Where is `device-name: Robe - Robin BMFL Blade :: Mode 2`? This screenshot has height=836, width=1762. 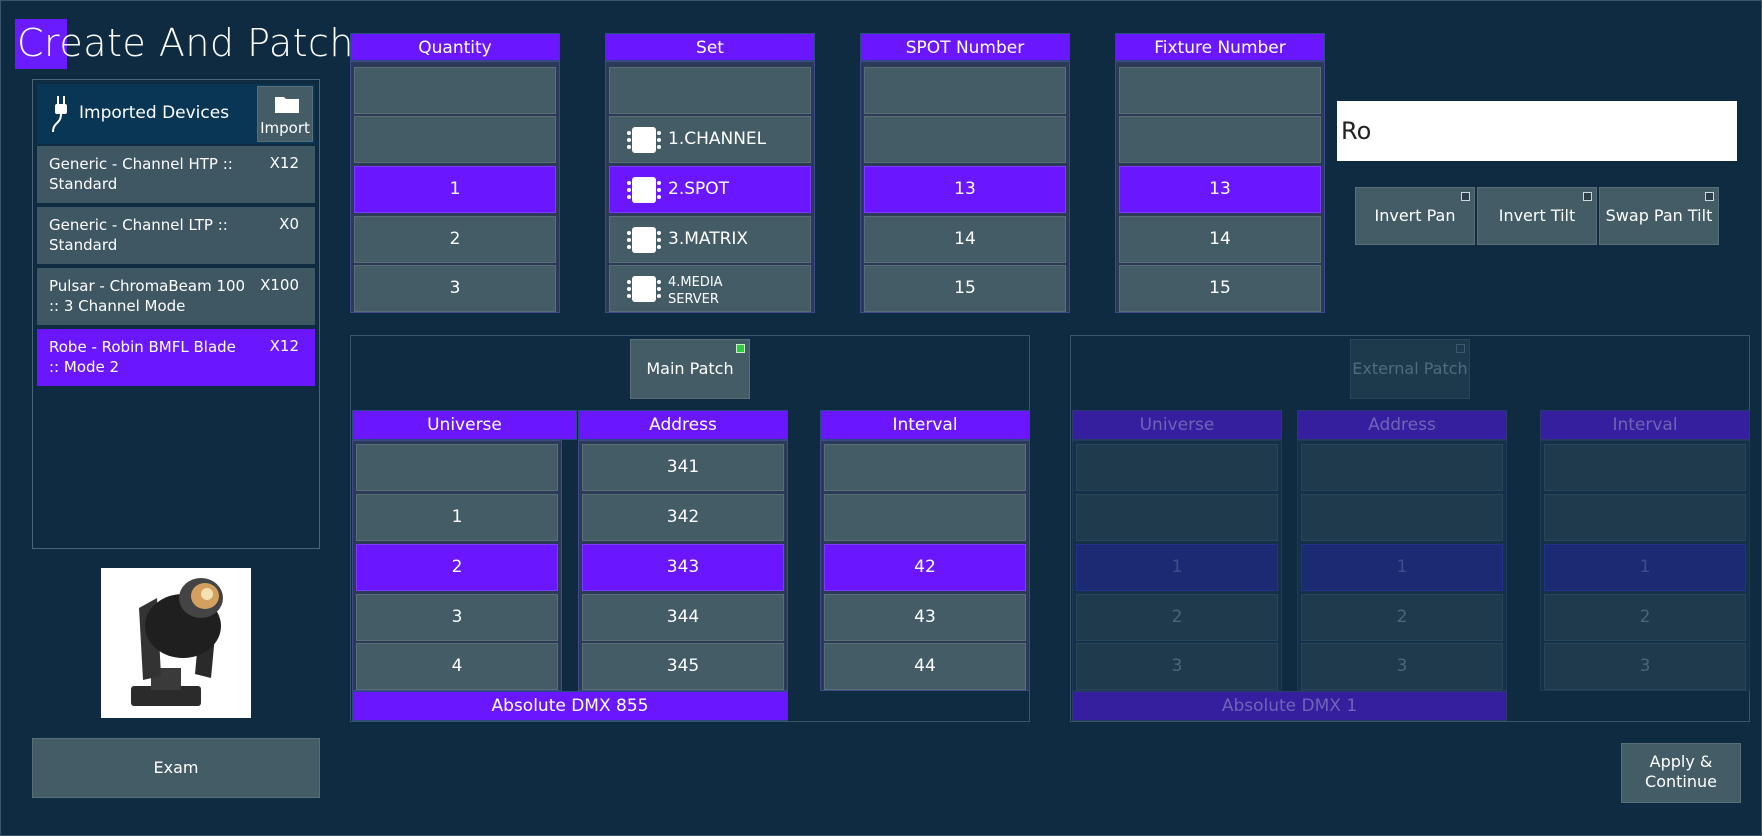 device-name: Robe - Robin BMFL Blade :: Mode 2 is located at coordinates (142, 357).